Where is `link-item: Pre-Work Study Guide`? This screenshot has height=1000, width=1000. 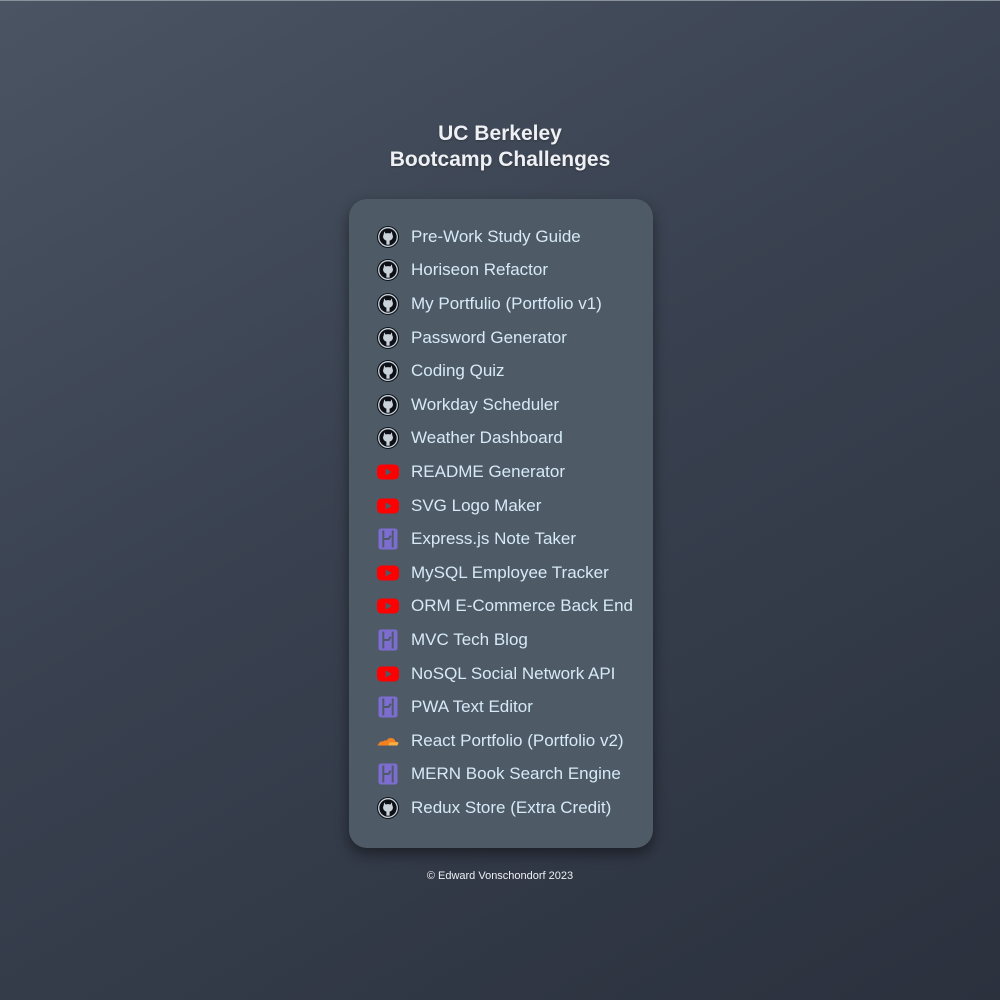
link-item: Pre-Work Study Guide is located at coordinates (504, 237).